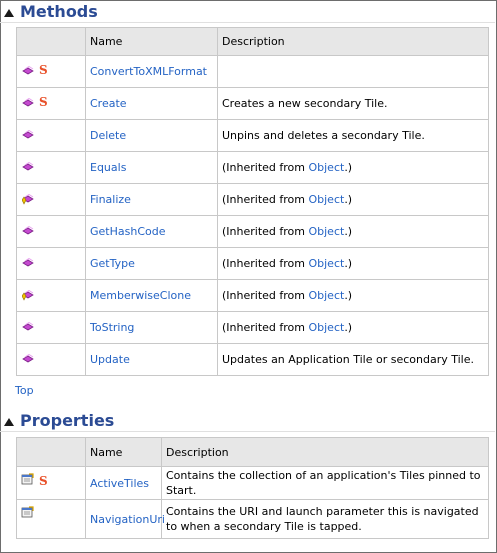  Describe the element at coordinates (247, 22) in the screenshot. I see `methods-divider` at that location.